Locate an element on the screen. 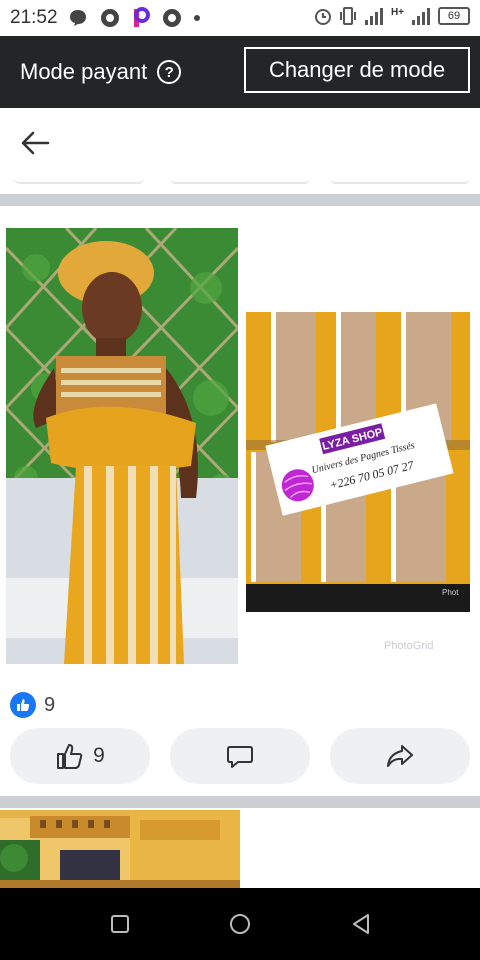 The width and height of the screenshot is (480, 960). help-icon: ? is located at coordinates (169, 72).